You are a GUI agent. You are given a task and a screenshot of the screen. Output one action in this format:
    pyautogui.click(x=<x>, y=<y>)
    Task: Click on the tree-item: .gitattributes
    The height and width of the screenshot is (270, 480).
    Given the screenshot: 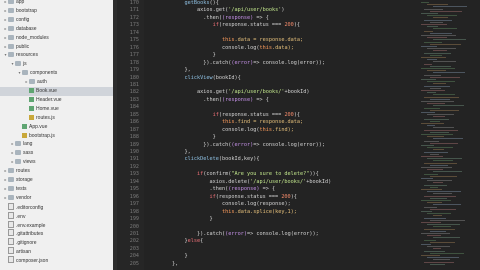 What is the action you would take?
    pyautogui.click(x=56, y=233)
    